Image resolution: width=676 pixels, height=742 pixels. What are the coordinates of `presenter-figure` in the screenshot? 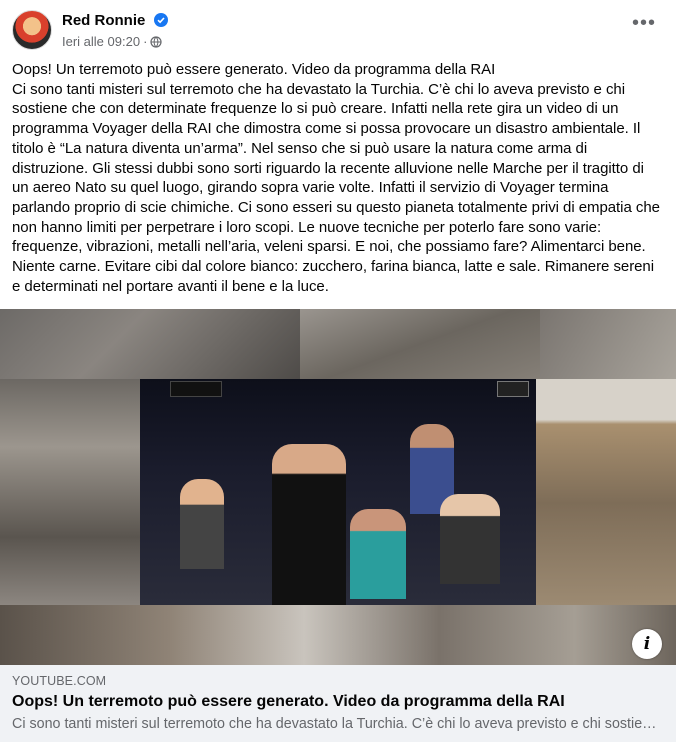 It's located at (309, 524).